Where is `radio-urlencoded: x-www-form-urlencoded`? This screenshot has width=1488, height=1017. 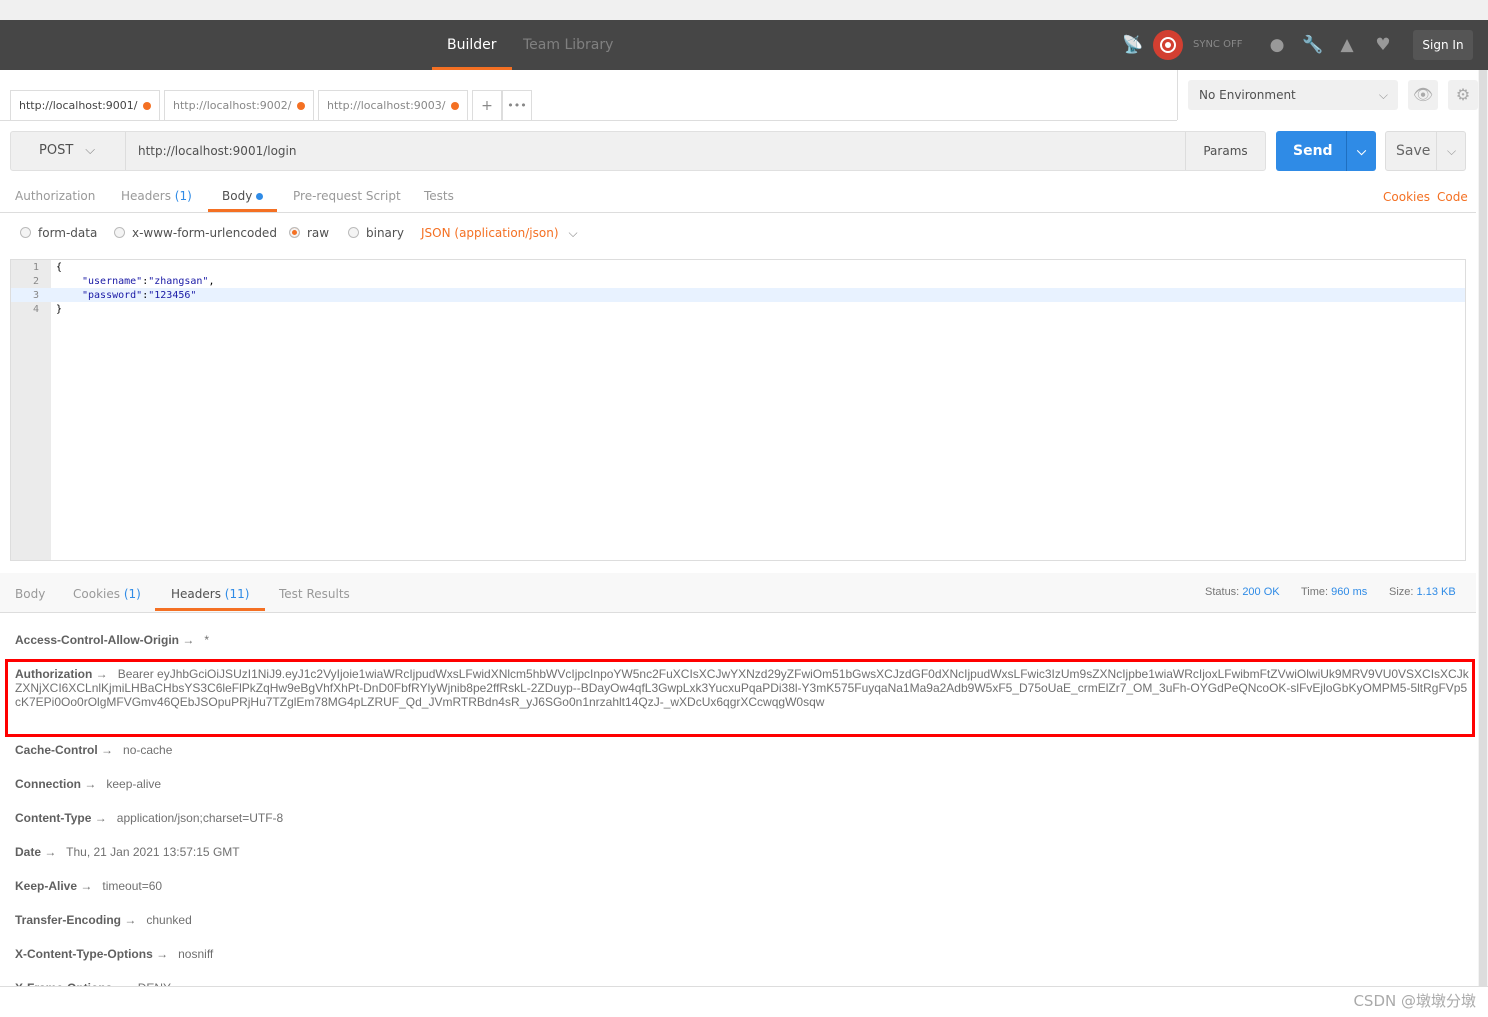
radio-urlencoded: x-www-form-urlencoded is located at coordinates (195, 233).